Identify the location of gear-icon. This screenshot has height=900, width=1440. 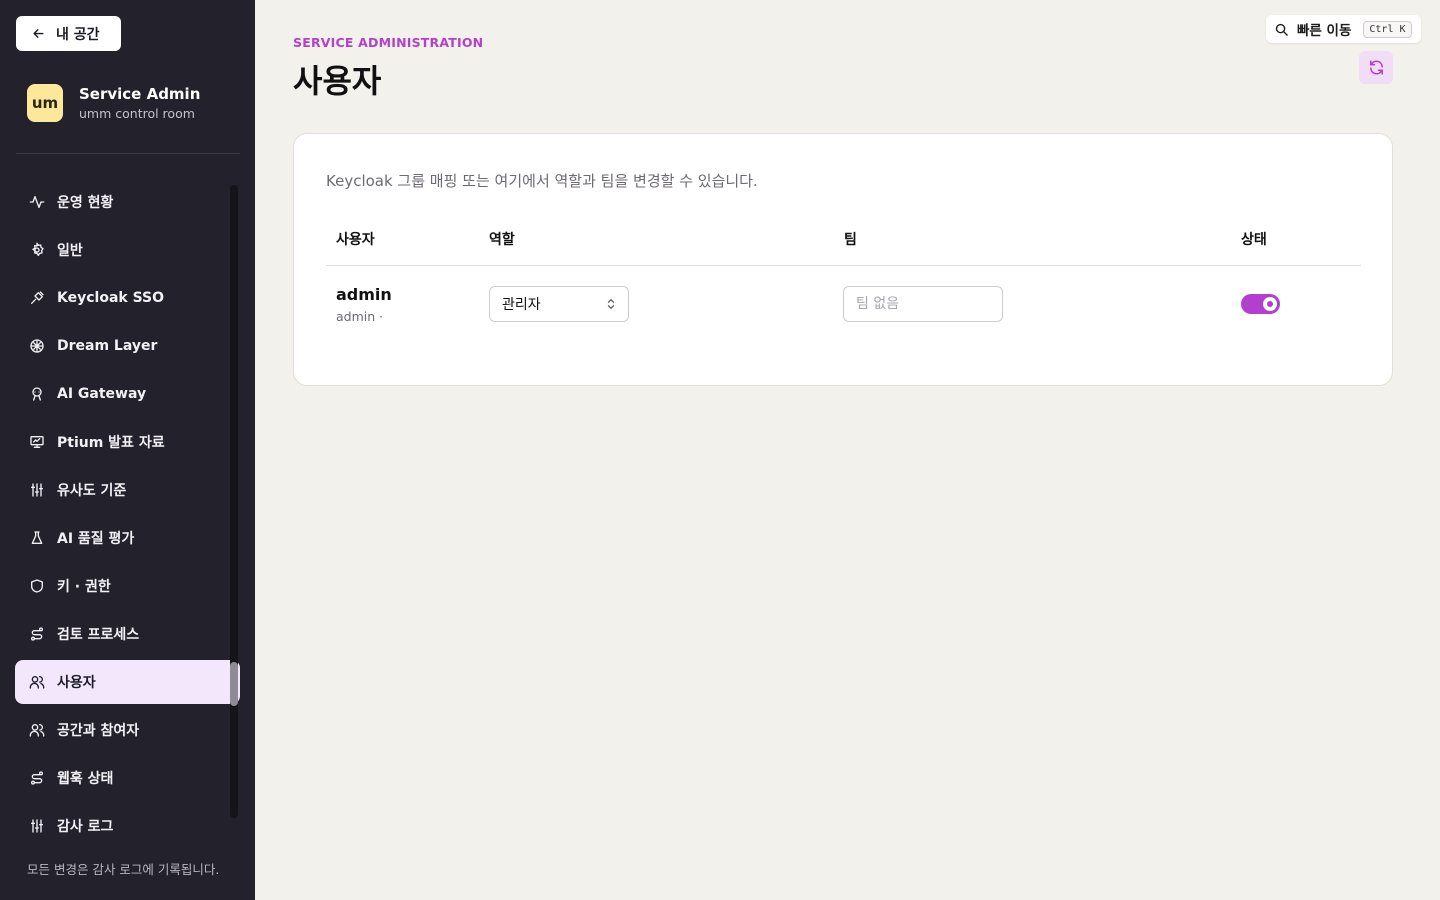
(38, 249).